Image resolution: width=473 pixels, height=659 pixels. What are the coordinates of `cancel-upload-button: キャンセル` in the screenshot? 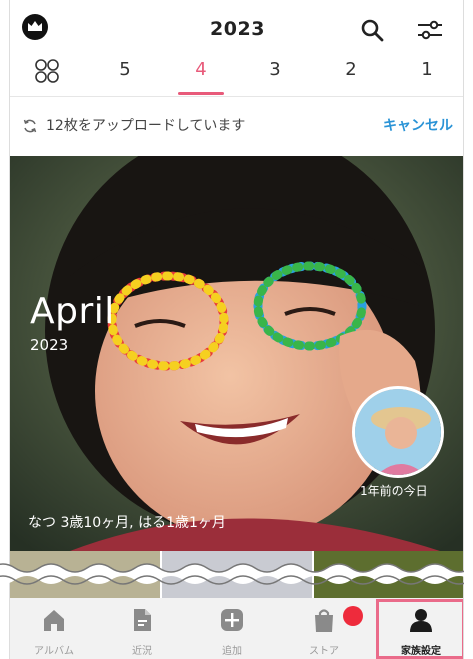 It's located at (418, 125).